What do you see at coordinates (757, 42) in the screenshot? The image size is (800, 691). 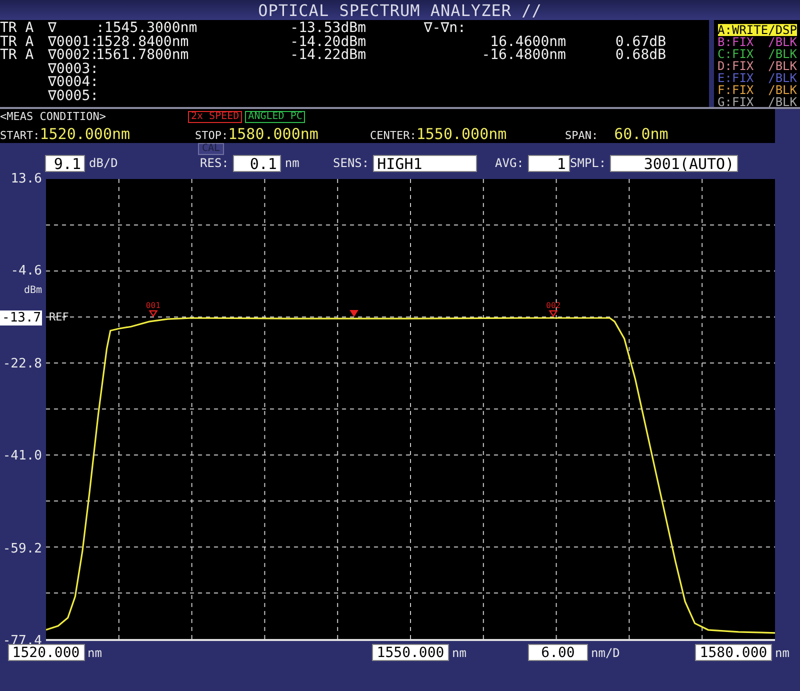 I see `trace-item: B:FIX /BLK` at bounding box center [757, 42].